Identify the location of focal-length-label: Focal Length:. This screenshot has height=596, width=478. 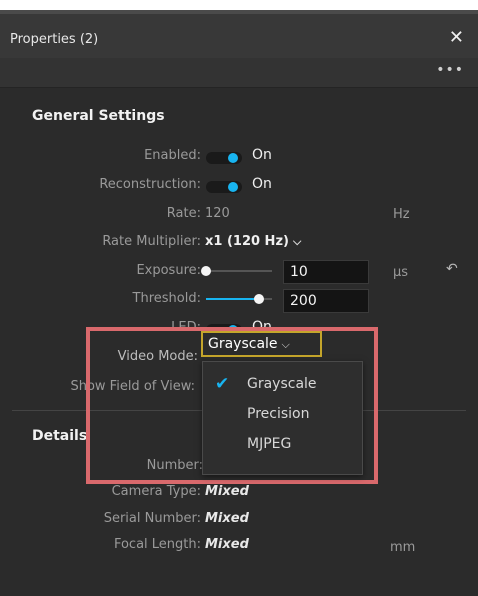
(157, 544).